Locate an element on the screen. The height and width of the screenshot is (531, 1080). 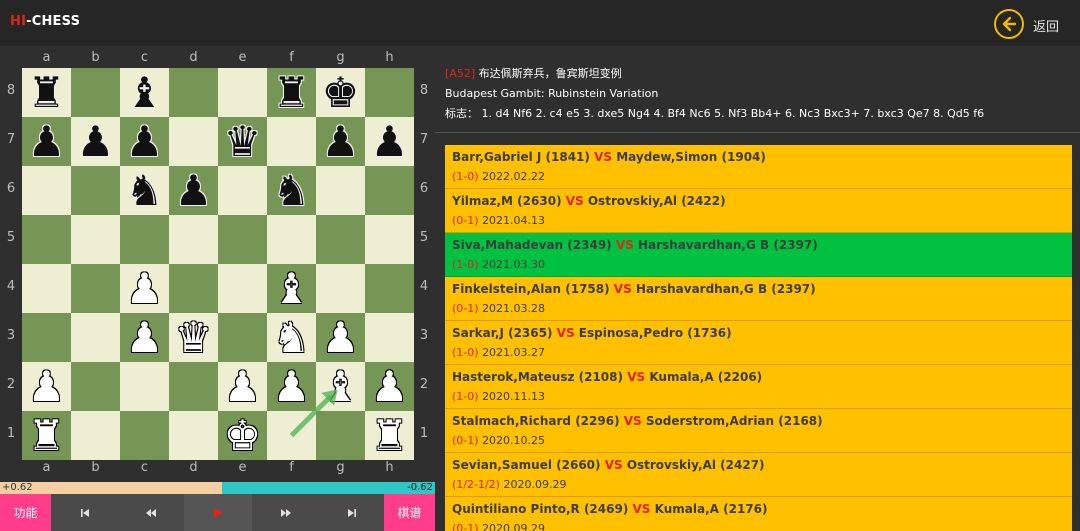
square-e1: ♚ is located at coordinates (242, 435).